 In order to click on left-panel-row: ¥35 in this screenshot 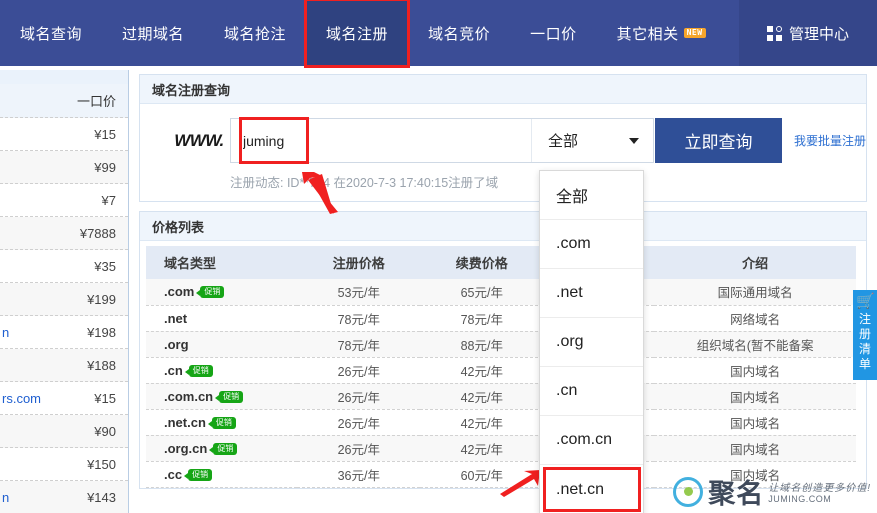, I will do `click(64, 266)`.